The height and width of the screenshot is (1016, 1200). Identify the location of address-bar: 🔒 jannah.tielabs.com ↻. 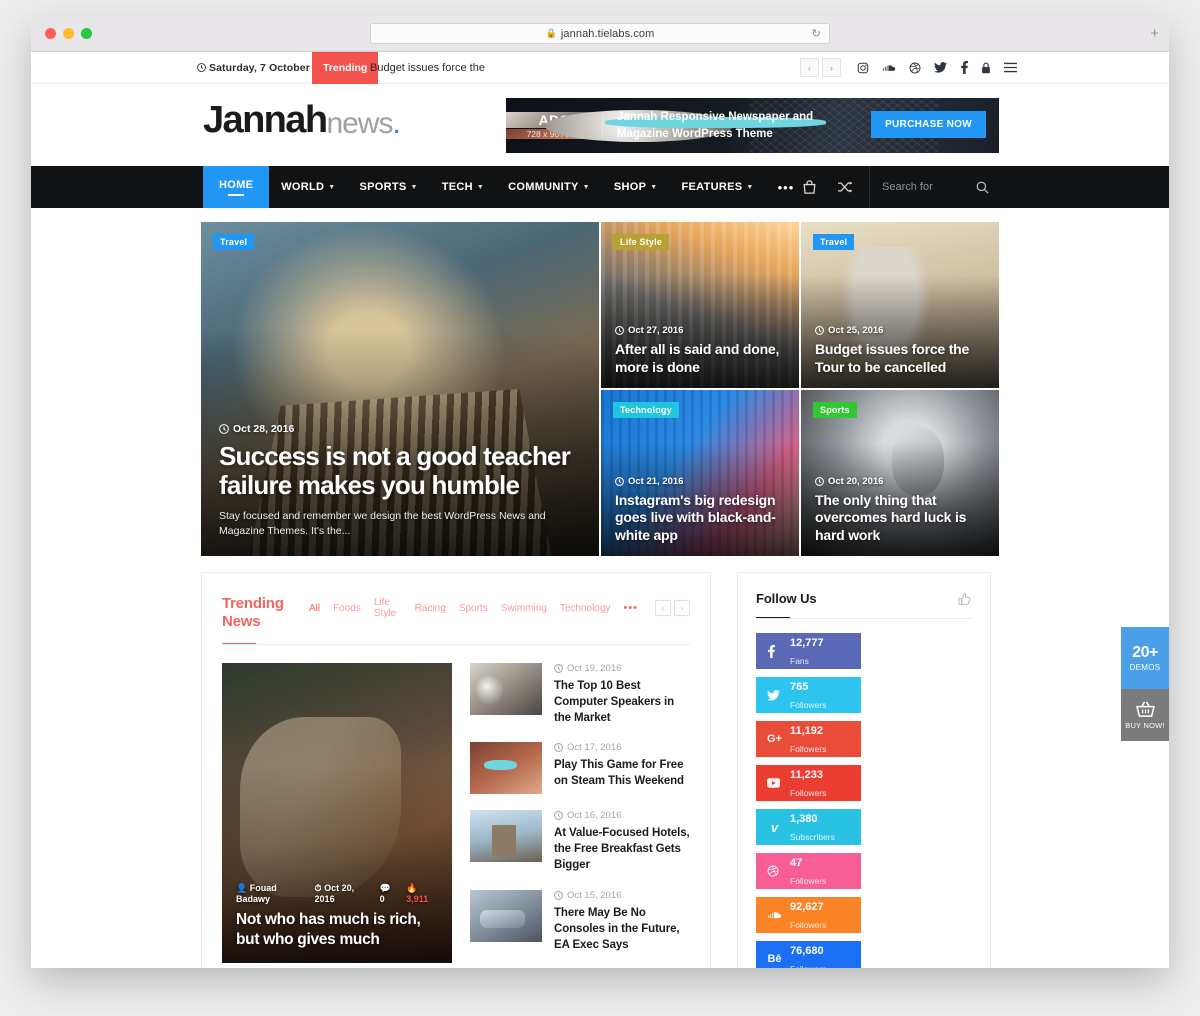
(600, 33).